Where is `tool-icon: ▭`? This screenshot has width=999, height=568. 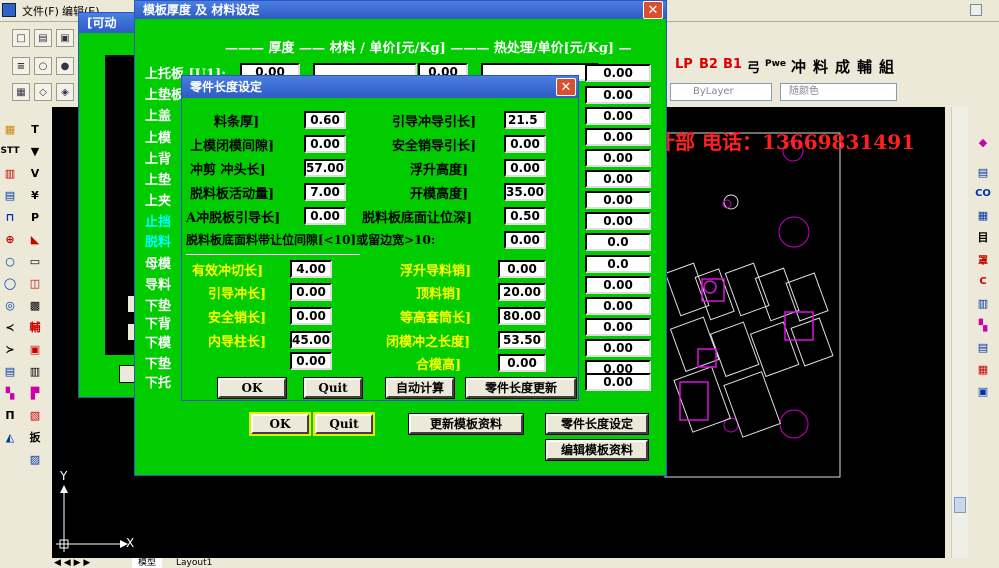
tool-icon: ▭ is located at coordinates (35, 261).